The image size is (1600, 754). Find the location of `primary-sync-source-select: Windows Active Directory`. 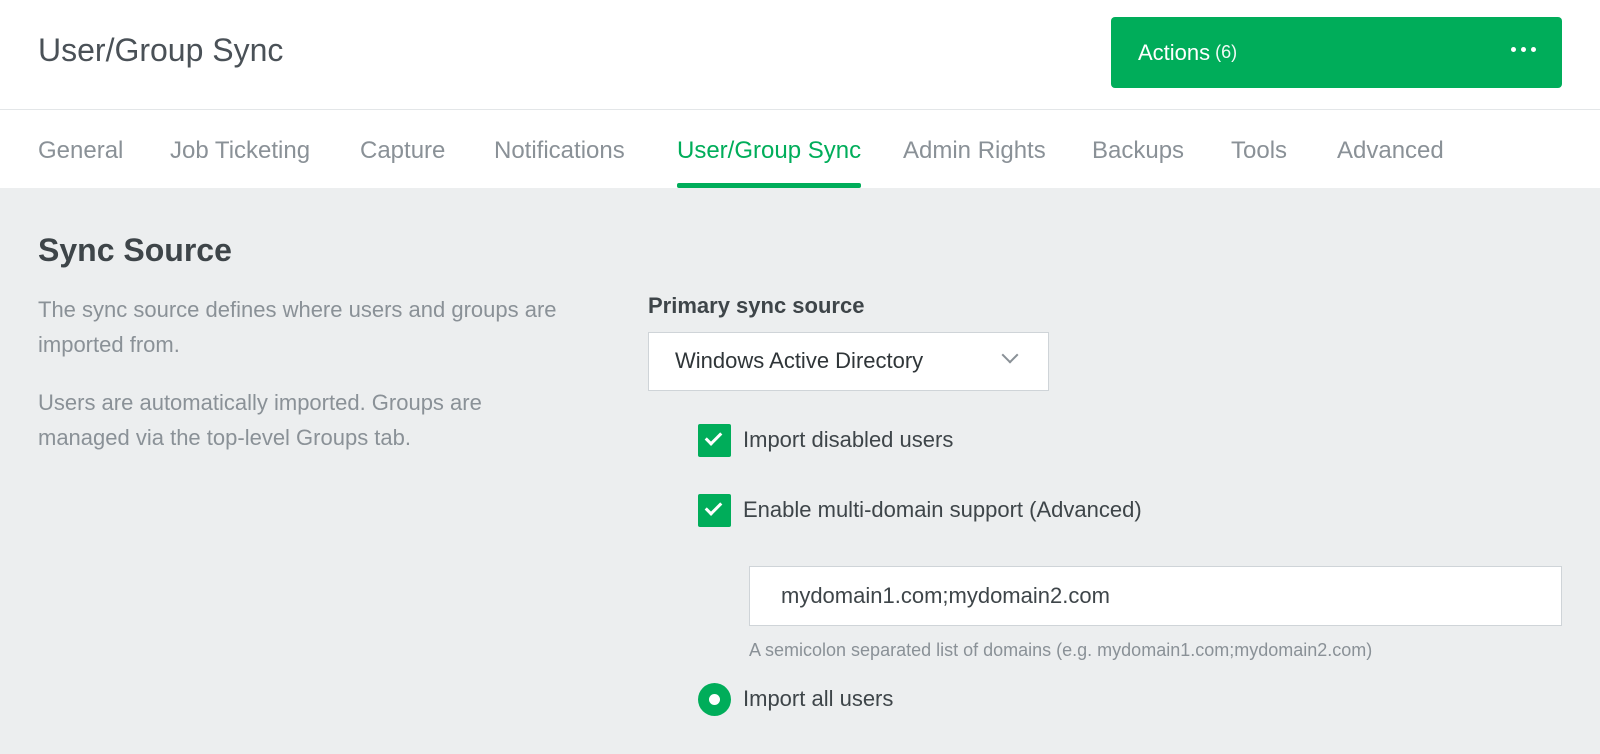

primary-sync-source-select: Windows Active Directory is located at coordinates (848, 361).